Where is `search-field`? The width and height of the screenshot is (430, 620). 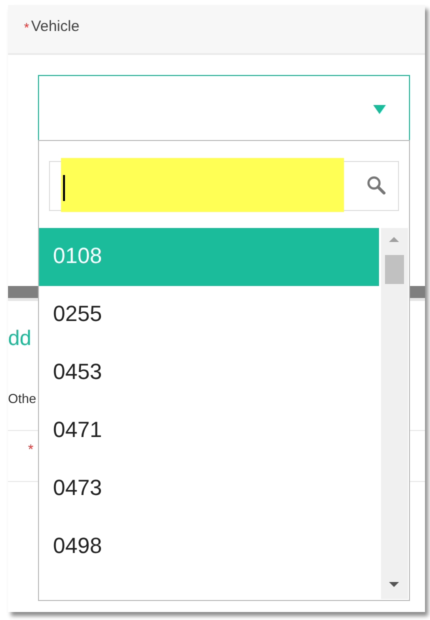
search-field is located at coordinates (224, 186).